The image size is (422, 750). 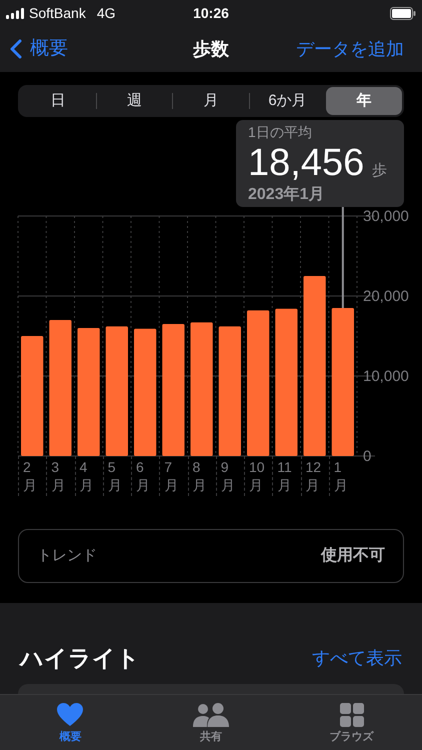 What do you see at coordinates (285, 476) in the screenshot?
I see `month-label: 11 月` at bounding box center [285, 476].